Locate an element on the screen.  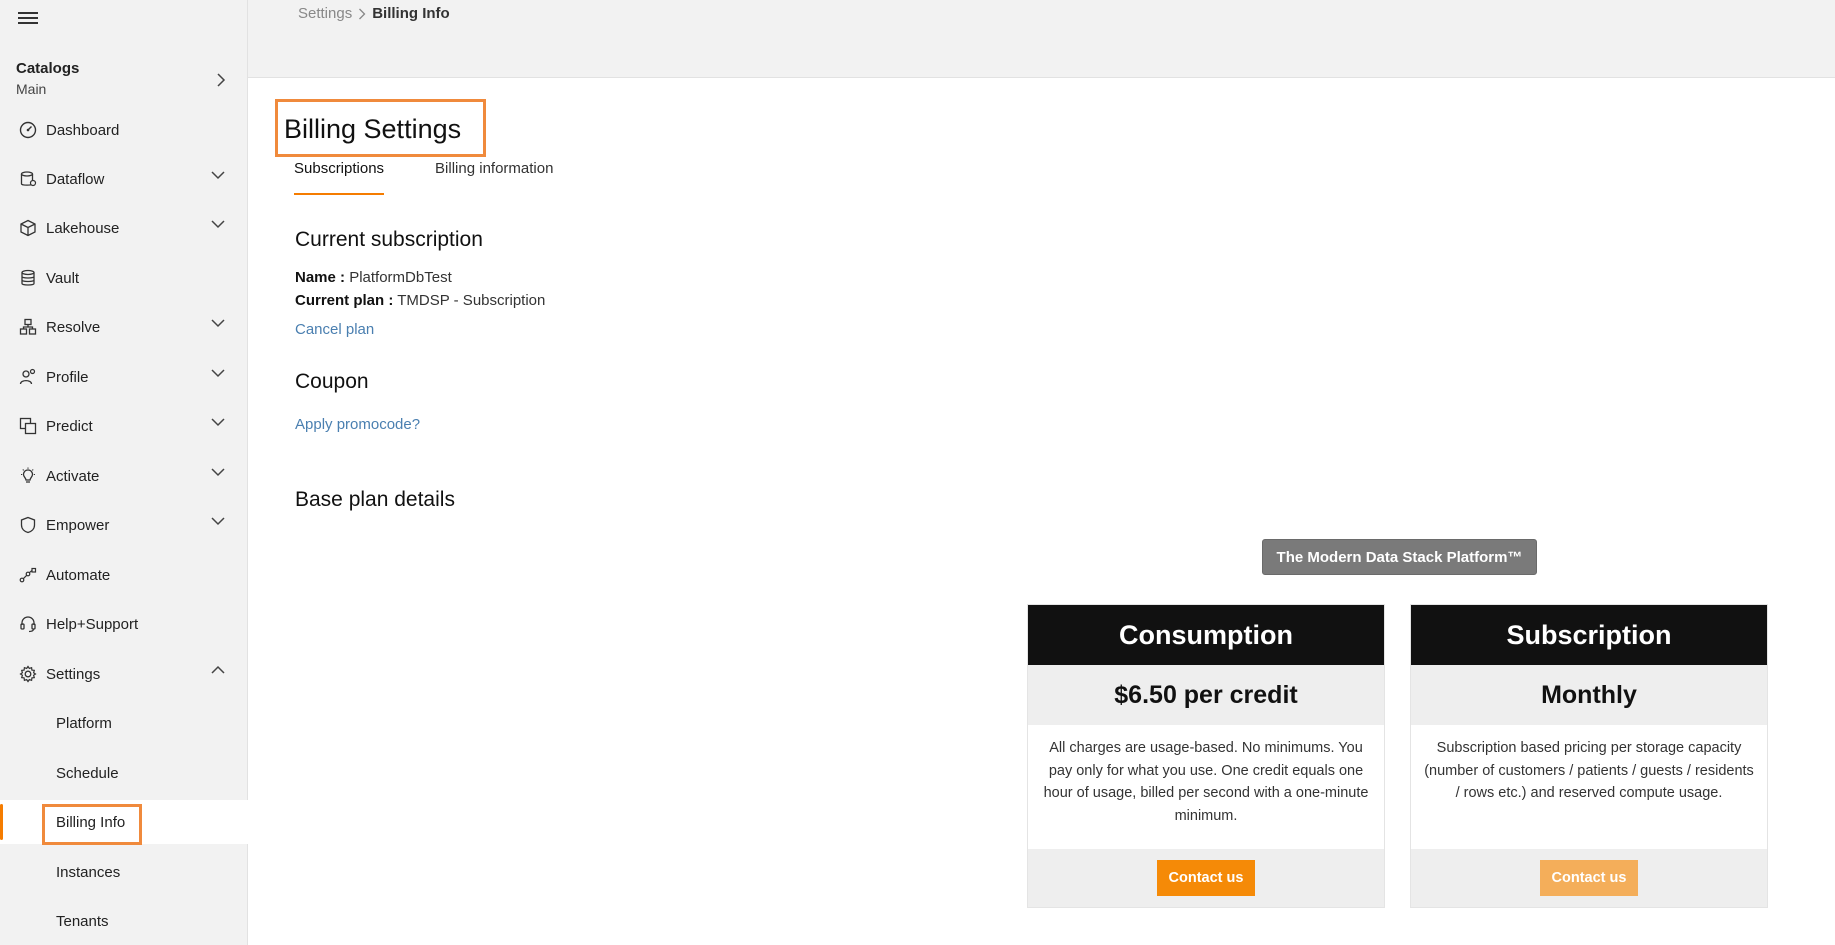
resolve-icon is located at coordinates (28, 327).